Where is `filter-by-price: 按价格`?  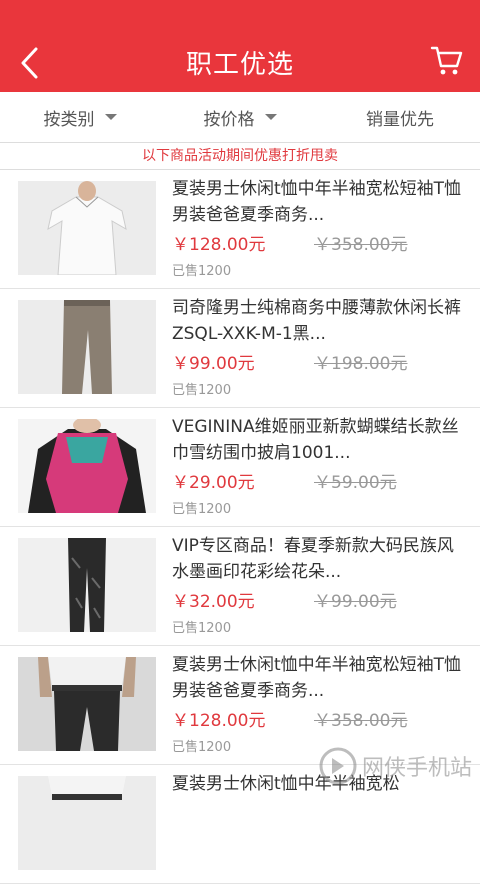
filter-by-price: 按价格 is located at coordinates (240, 117).